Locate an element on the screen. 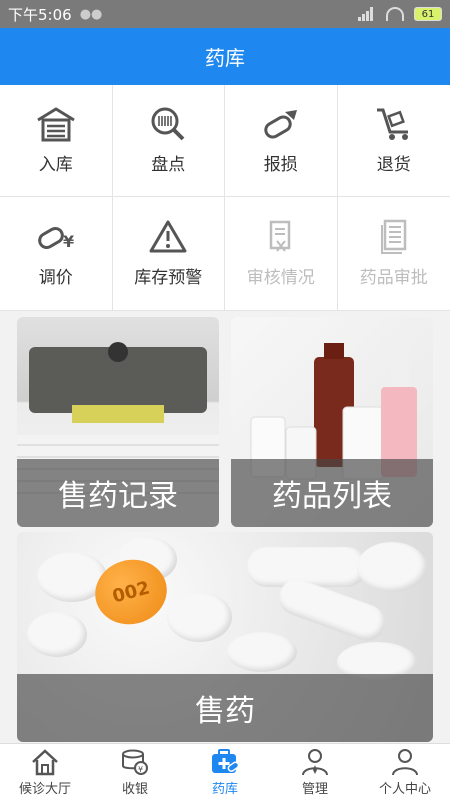 The width and height of the screenshot is (450, 800). tab-label: 候诊大厅 is located at coordinates (44, 789).